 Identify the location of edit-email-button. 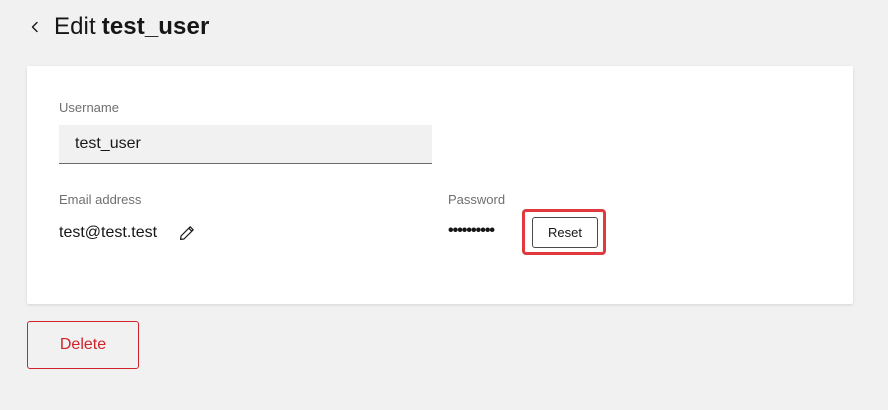
(187, 233).